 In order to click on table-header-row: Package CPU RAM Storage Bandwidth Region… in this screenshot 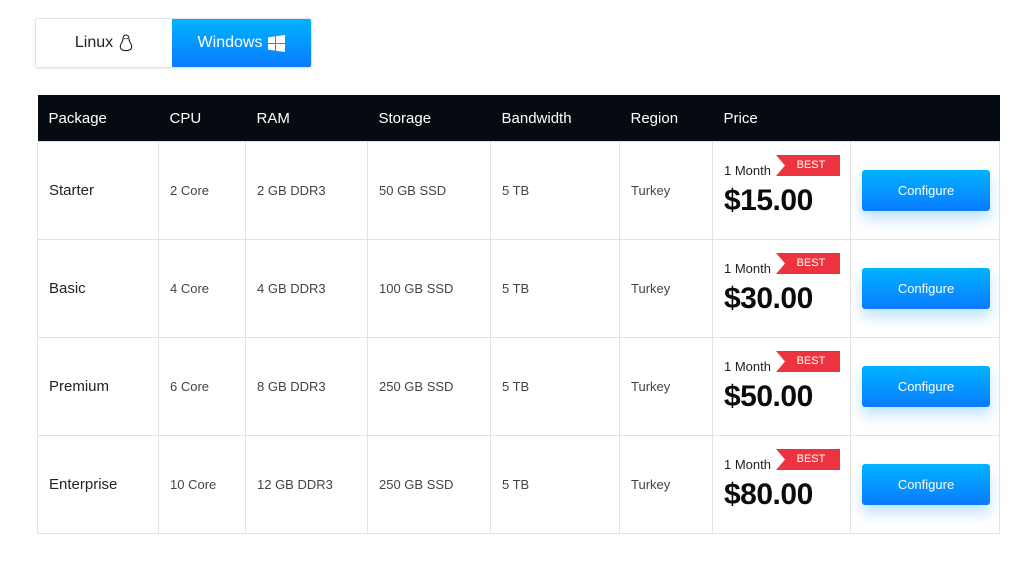, I will do `click(518, 118)`.